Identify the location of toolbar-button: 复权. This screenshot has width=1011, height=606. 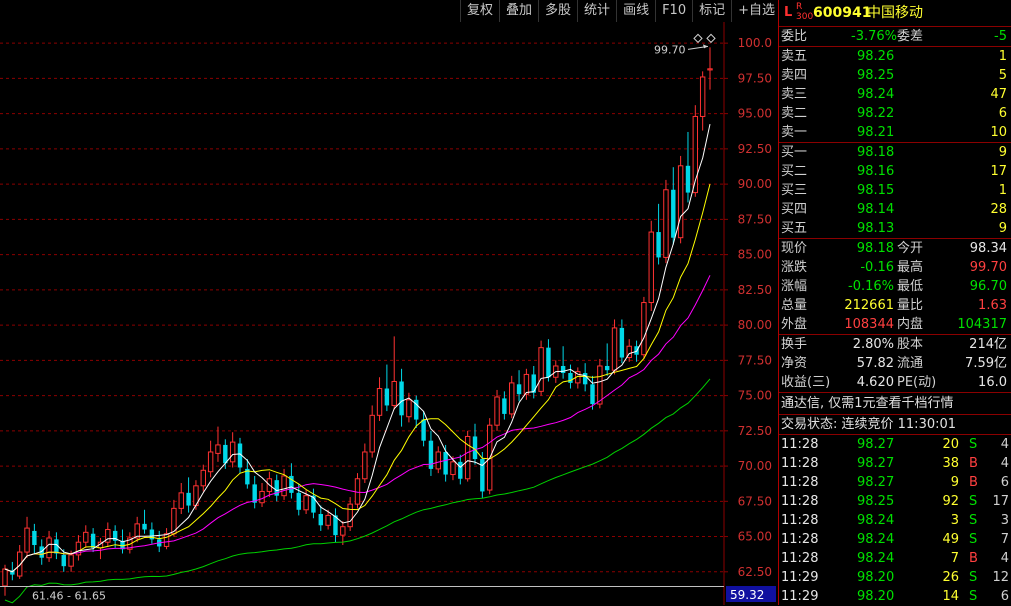
(480, 11).